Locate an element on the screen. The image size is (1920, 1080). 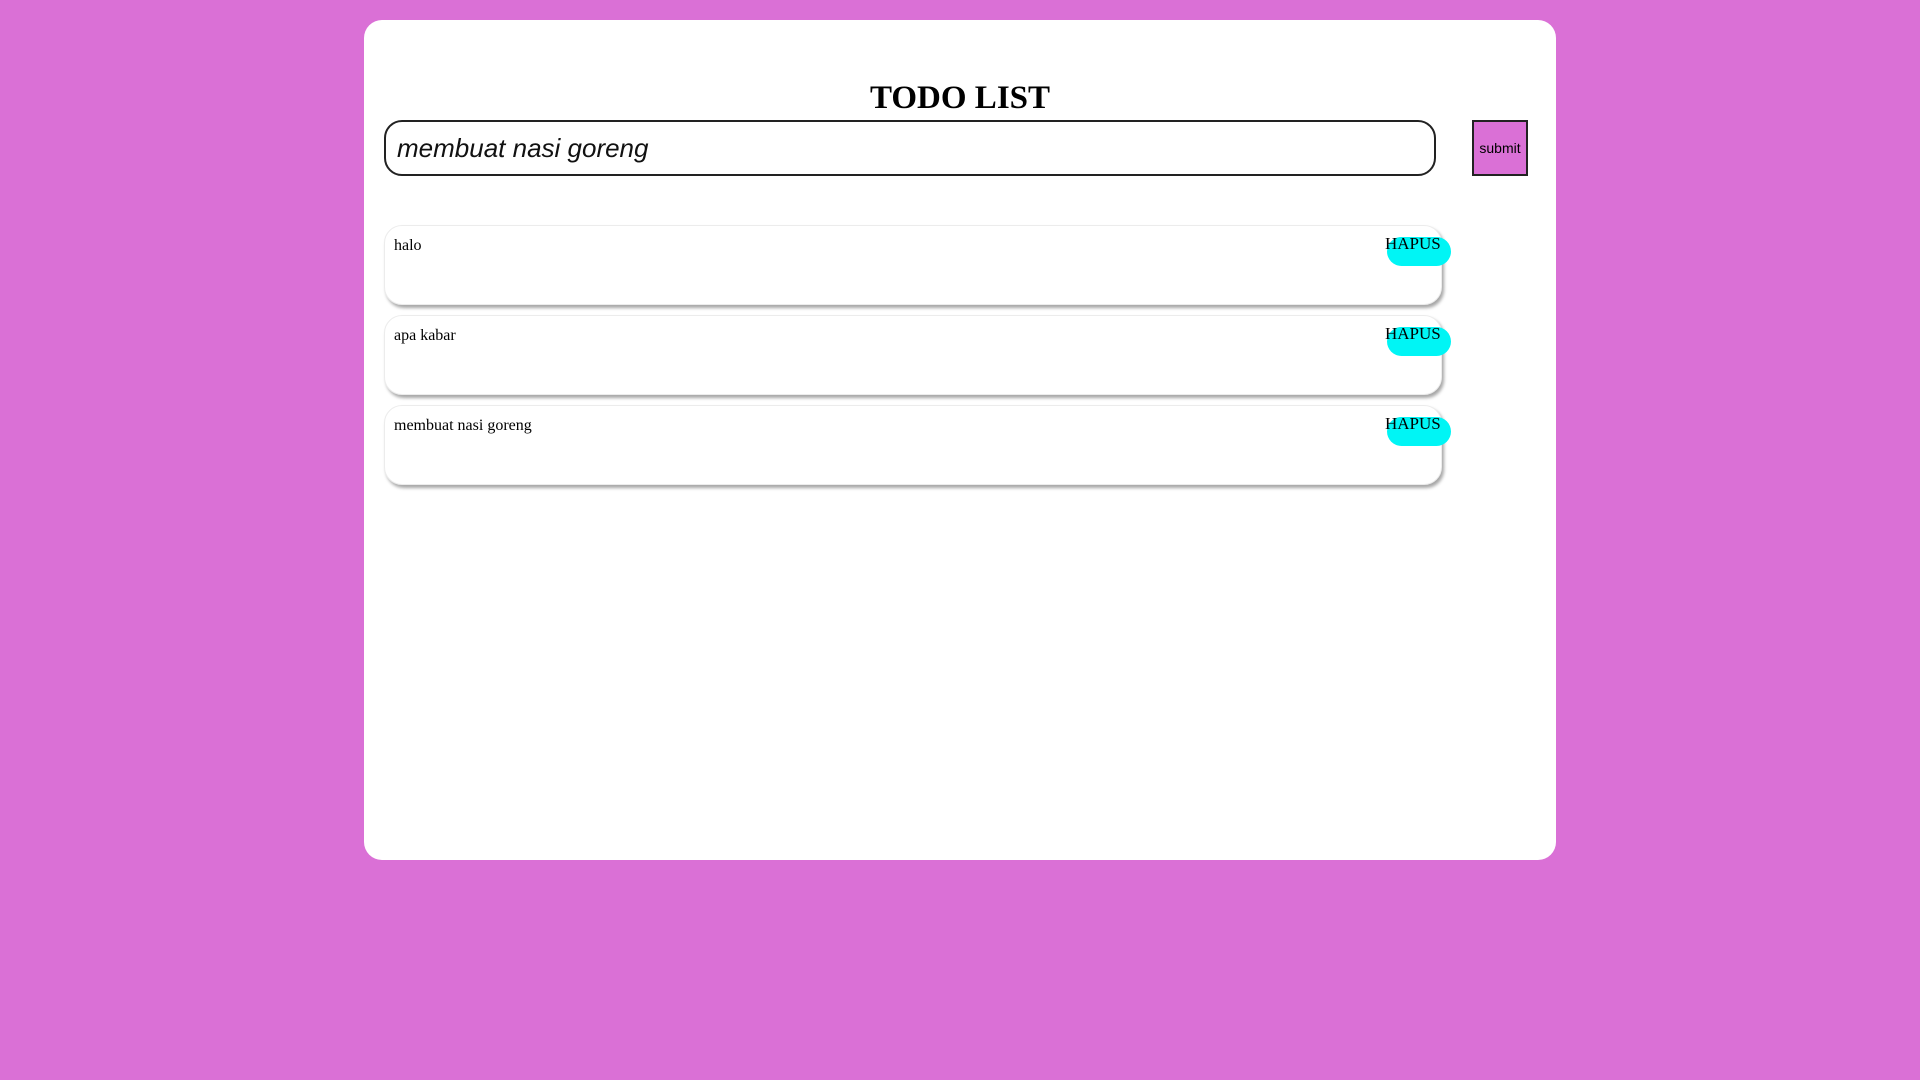
page-title: TODO LIST is located at coordinates (960, 98).